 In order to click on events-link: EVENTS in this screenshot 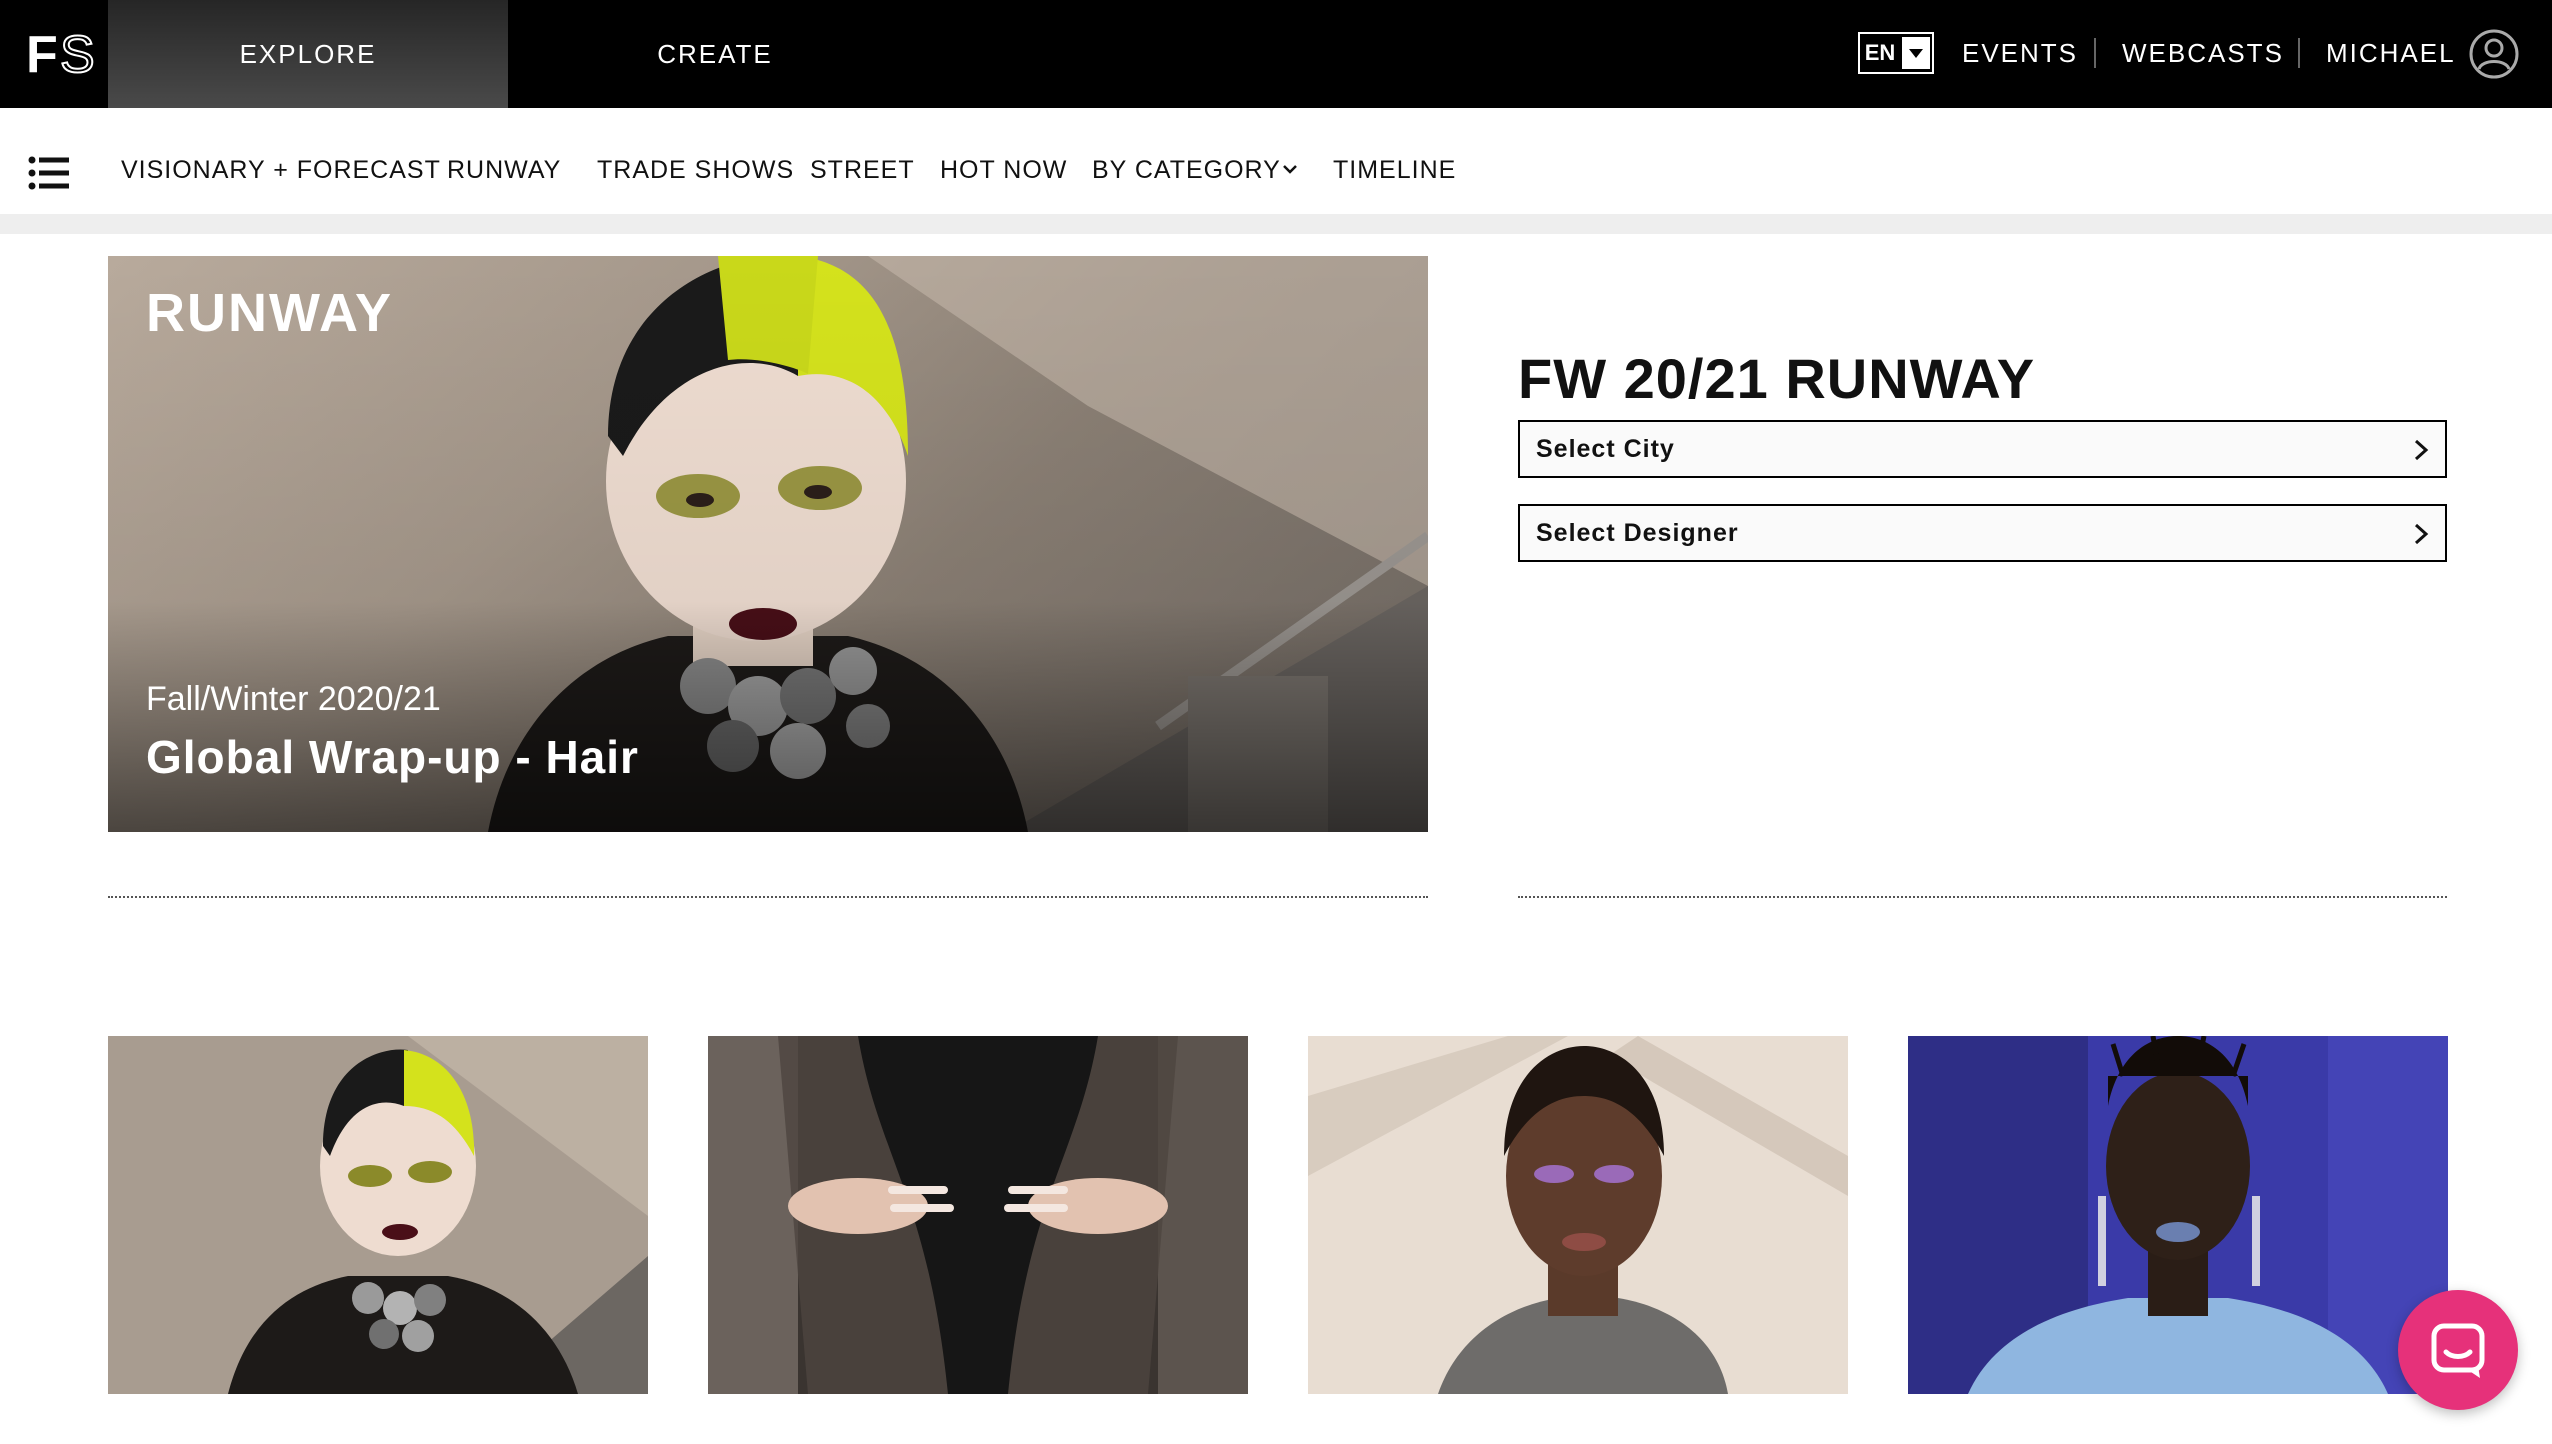, I will do `click(2020, 53)`.